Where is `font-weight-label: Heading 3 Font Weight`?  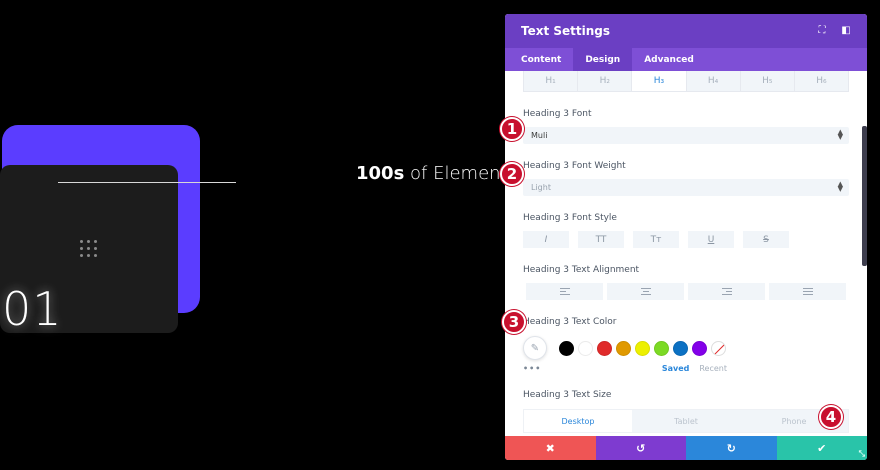 font-weight-label: Heading 3 Font Weight is located at coordinates (574, 166).